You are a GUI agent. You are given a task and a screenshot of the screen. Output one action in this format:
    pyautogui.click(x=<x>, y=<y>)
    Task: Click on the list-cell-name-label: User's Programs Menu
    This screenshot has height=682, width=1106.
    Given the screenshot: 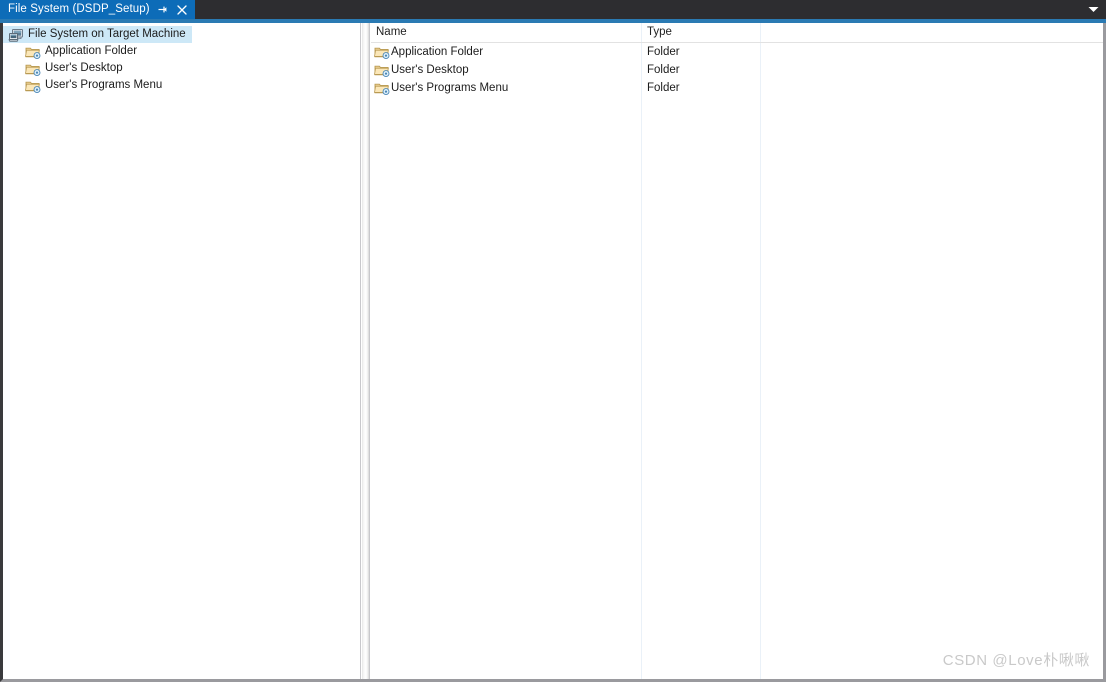 What is the action you would take?
    pyautogui.click(x=450, y=88)
    